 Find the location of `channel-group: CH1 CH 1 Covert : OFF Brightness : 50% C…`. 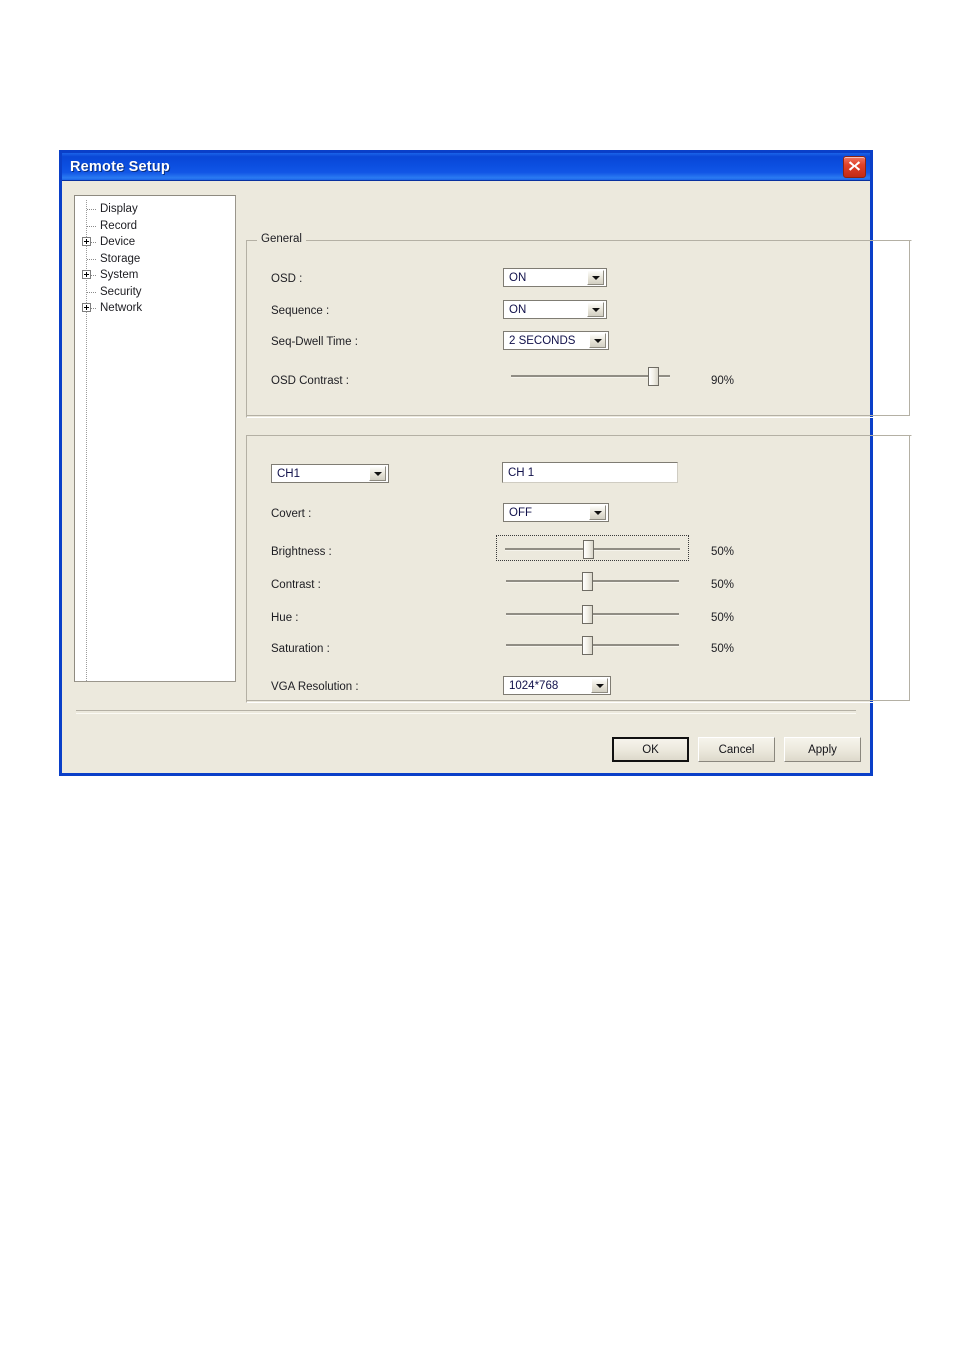

channel-group: CH1 CH 1 Covert : OFF Brightness : 50% C… is located at coordinates (579, 569).